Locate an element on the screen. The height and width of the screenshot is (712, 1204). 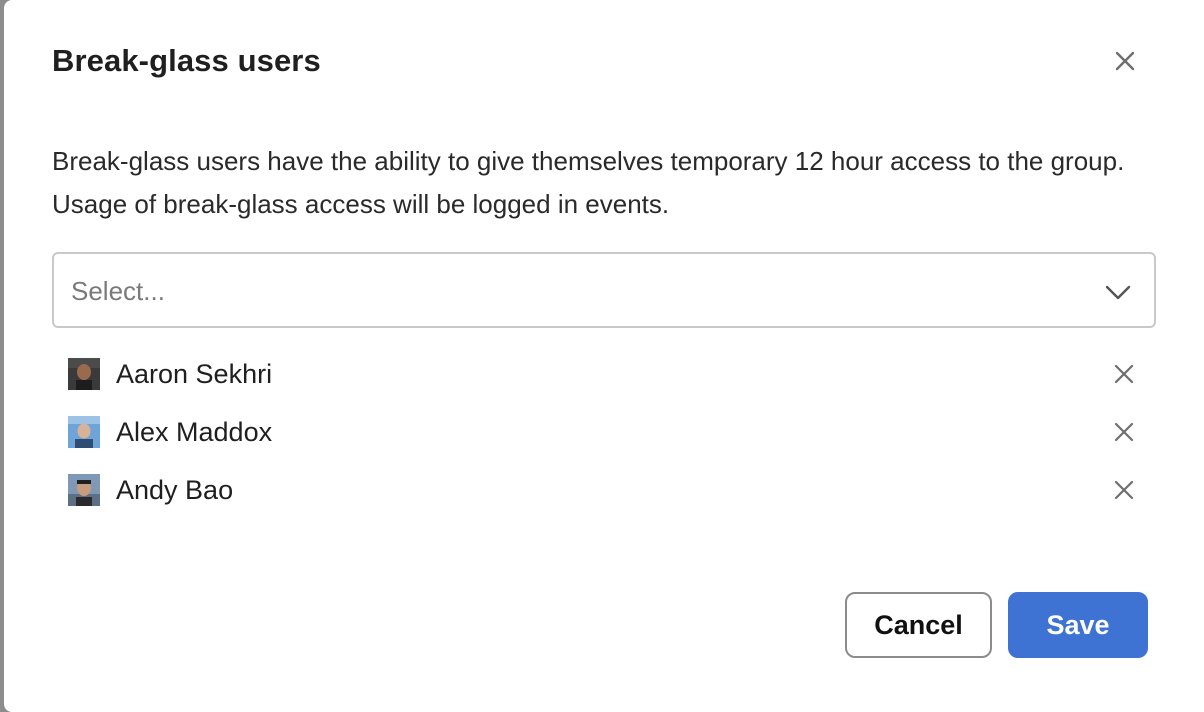
user-row: Aaron Sekhri is located at coordinates (604, 374).